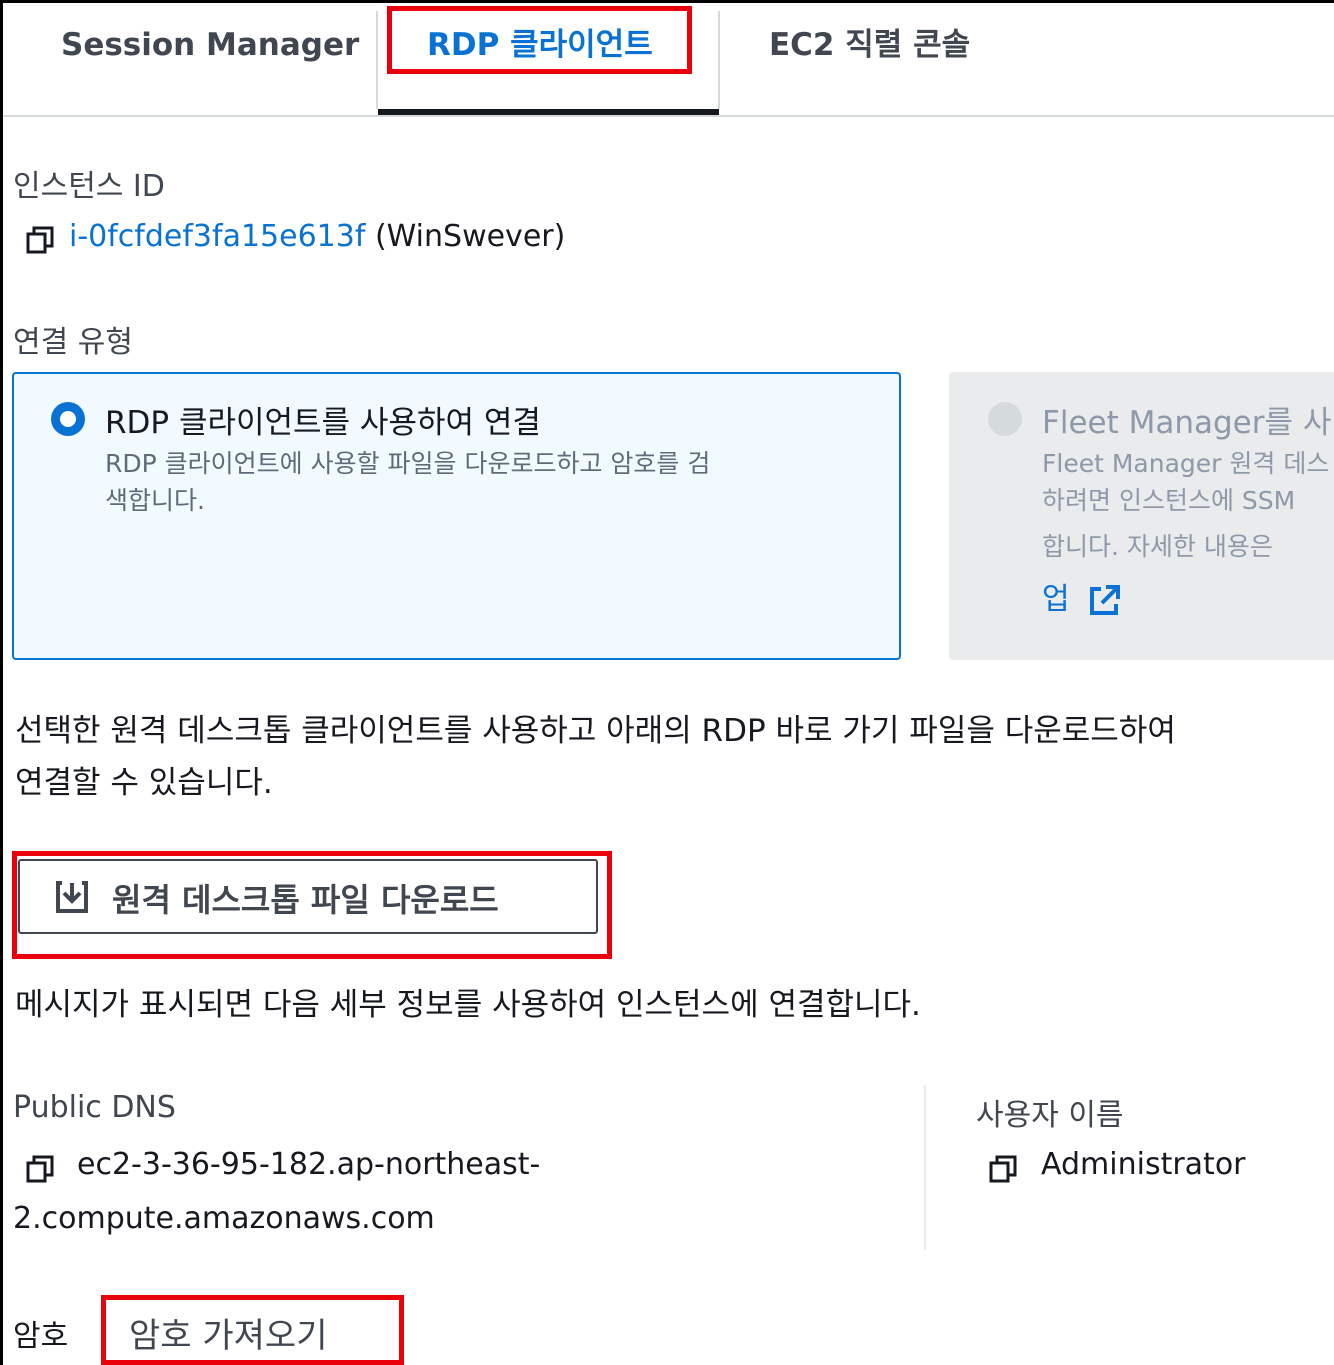  I want to click on instance-id-value: i-0fcfdef3fa15e613f (WinSwever), so click(317, 236).